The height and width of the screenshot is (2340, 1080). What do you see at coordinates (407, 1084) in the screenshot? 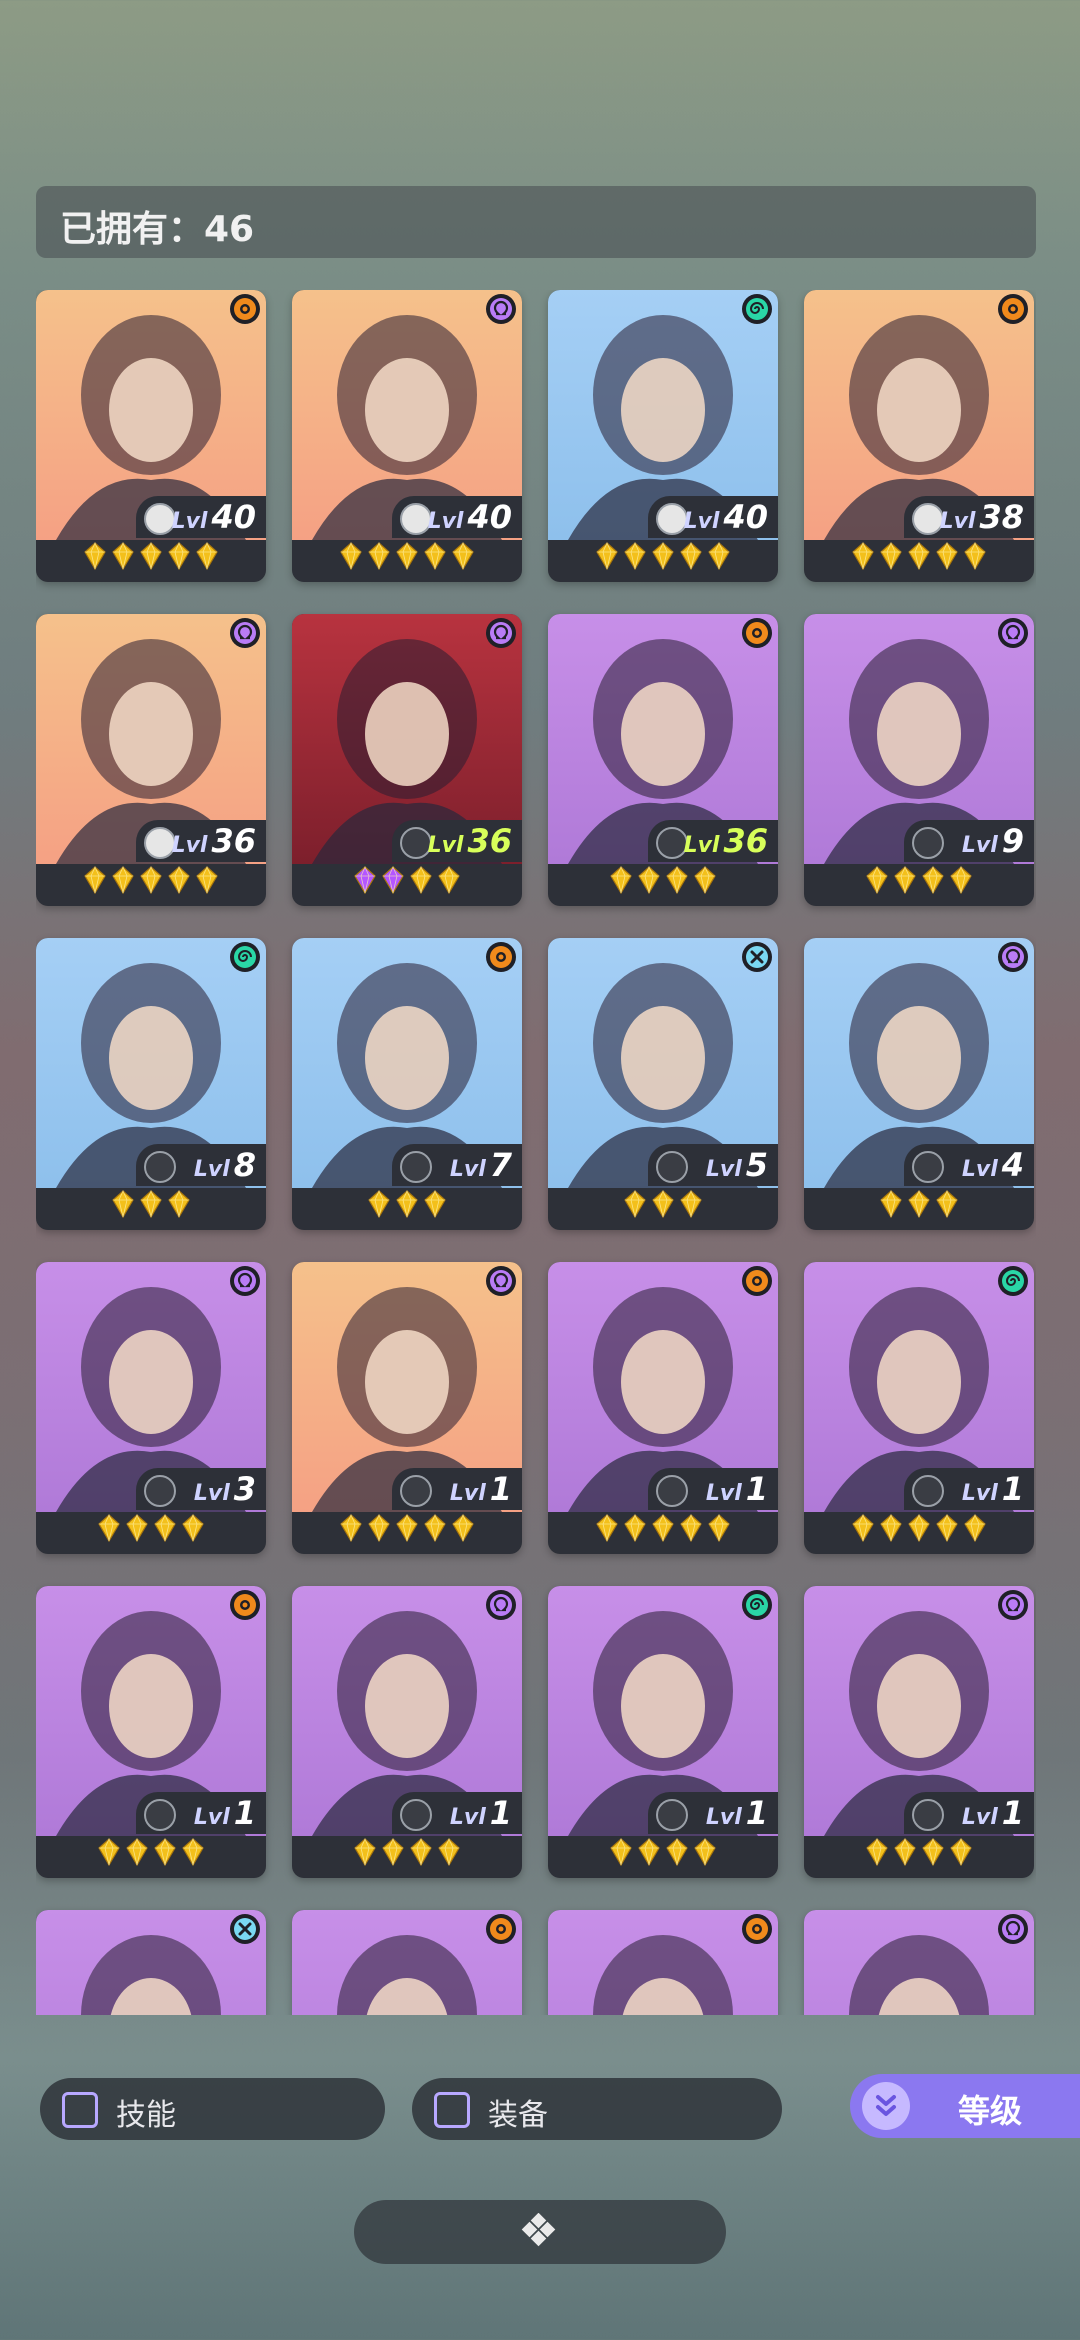
I see `hero-card: Lvl 7` at bounding box center [407, 1084].